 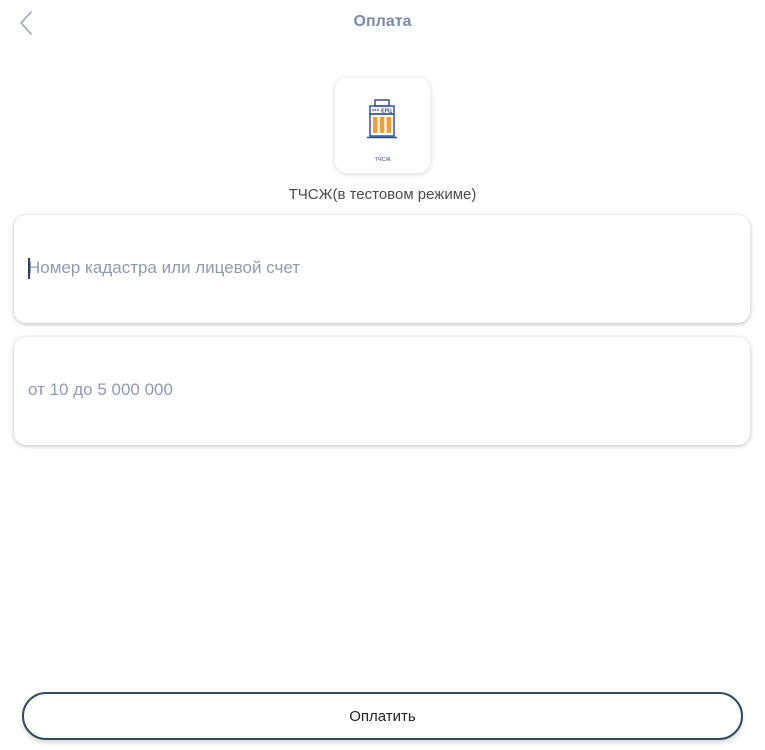 What do you see at coordinates (382, 194) in the screenshot?
I see `provider-name: ТЧСЖ(в тестовом режиме)` at bounding box center [382, 194].